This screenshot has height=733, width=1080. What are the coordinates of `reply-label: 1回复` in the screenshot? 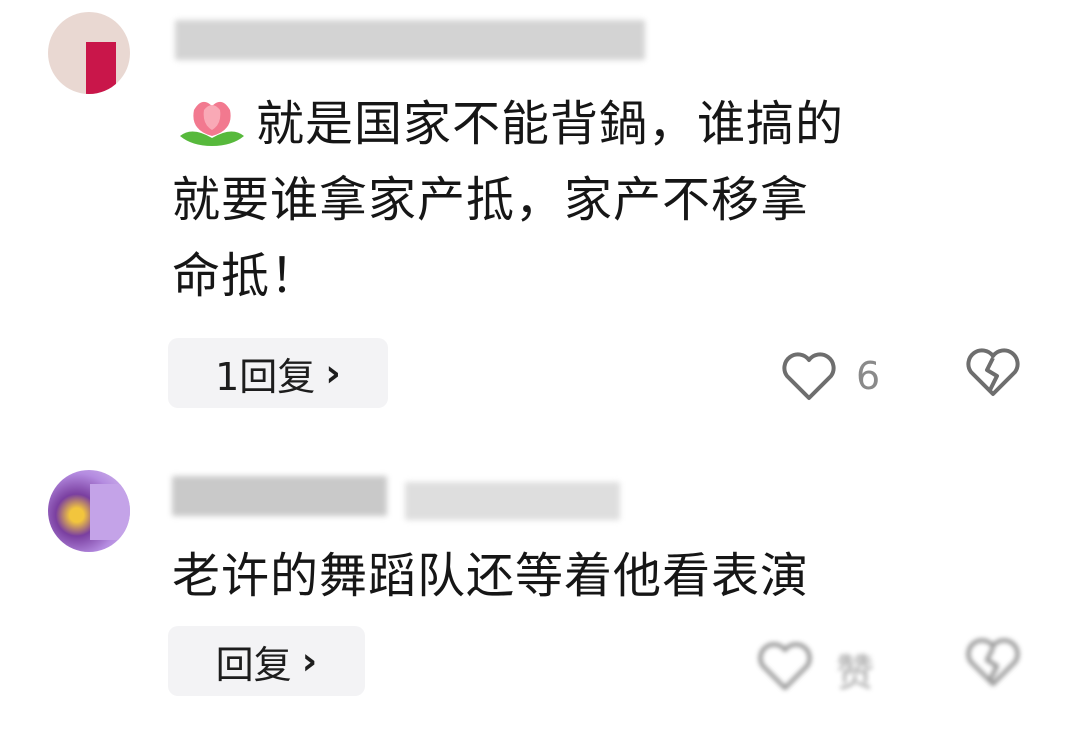 It's located at (265, 376).